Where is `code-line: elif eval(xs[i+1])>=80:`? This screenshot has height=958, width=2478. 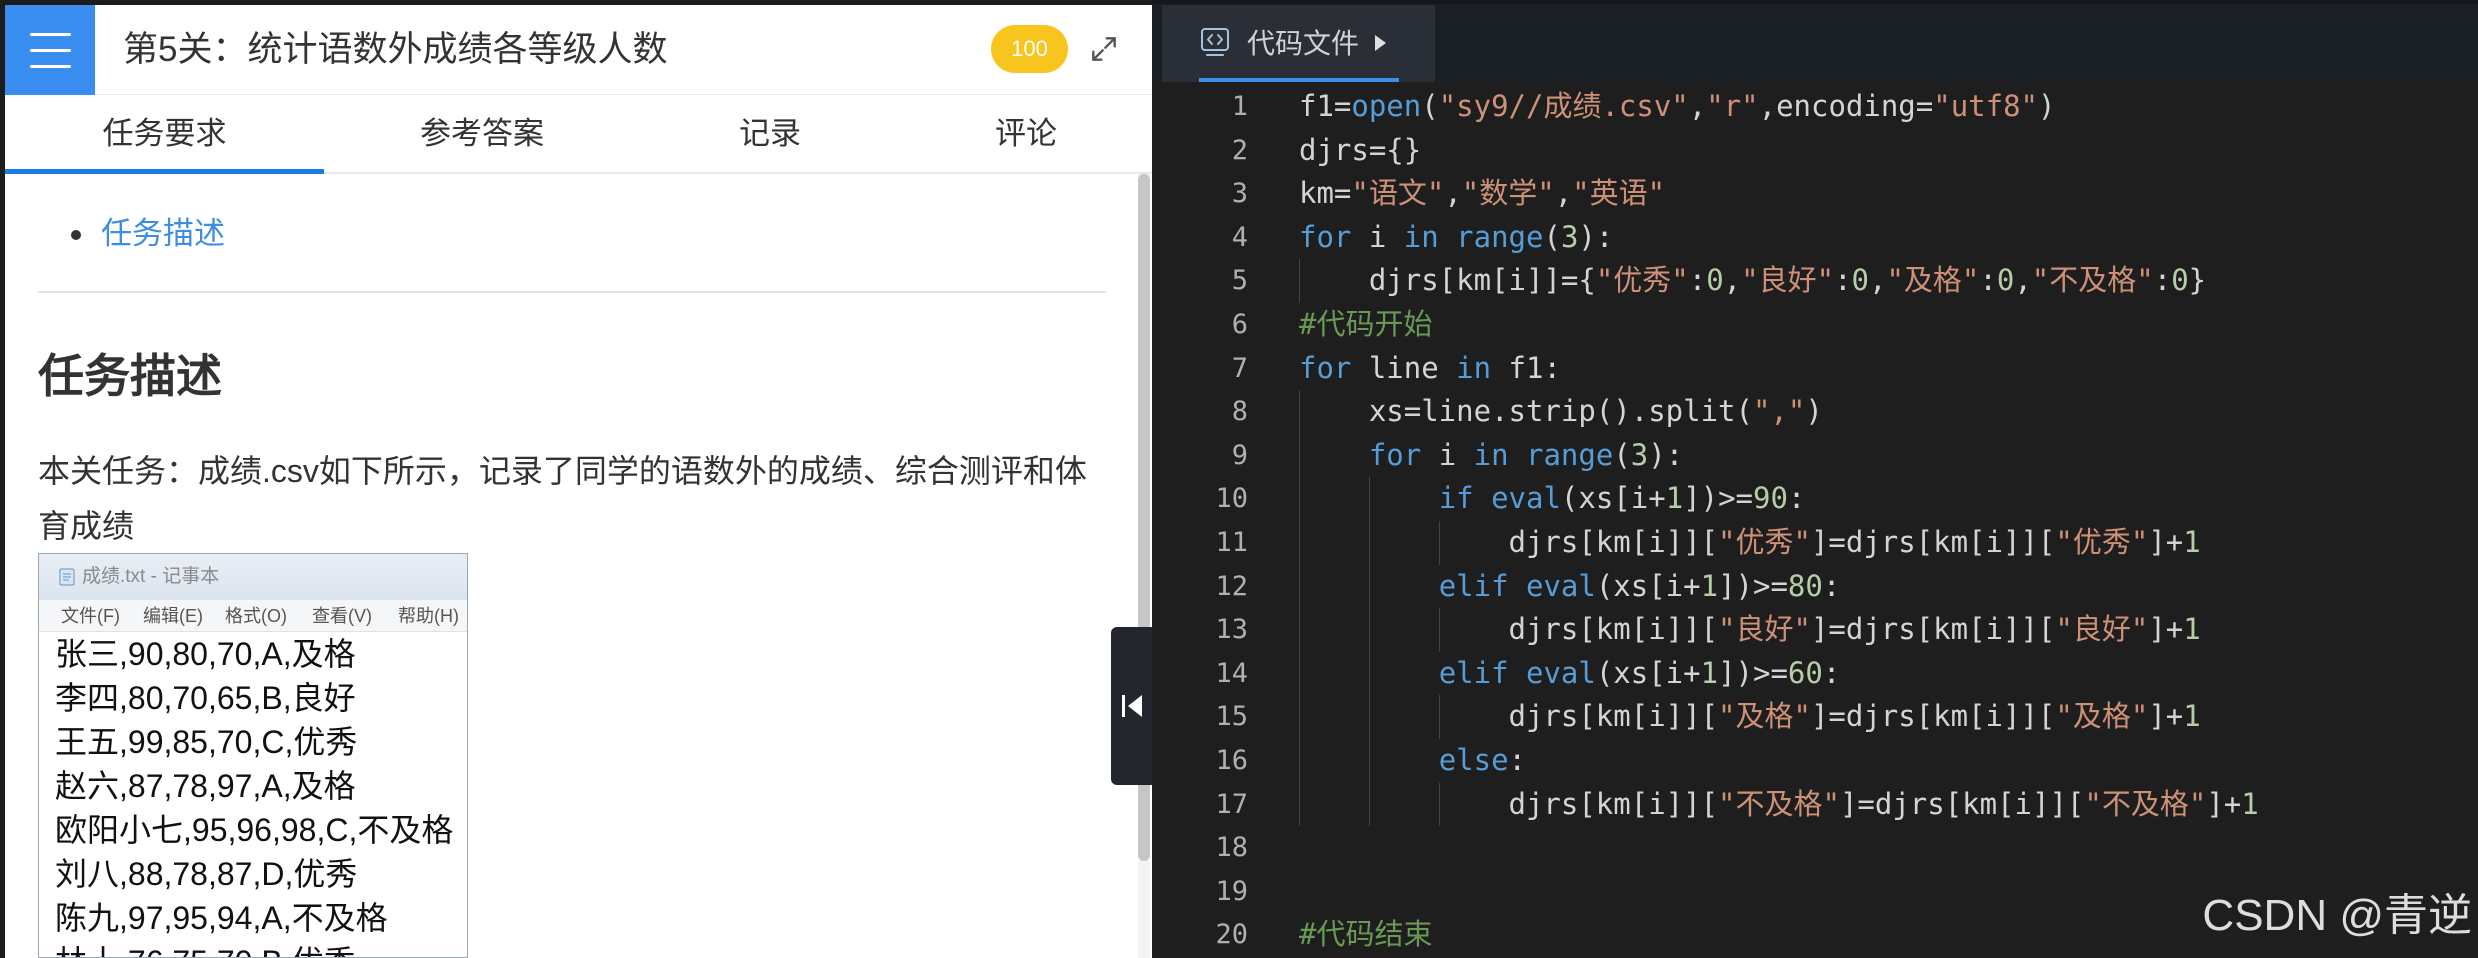
code-line: elif eval(xs[i+1])>=80: is located at coordinates (1888, 586).